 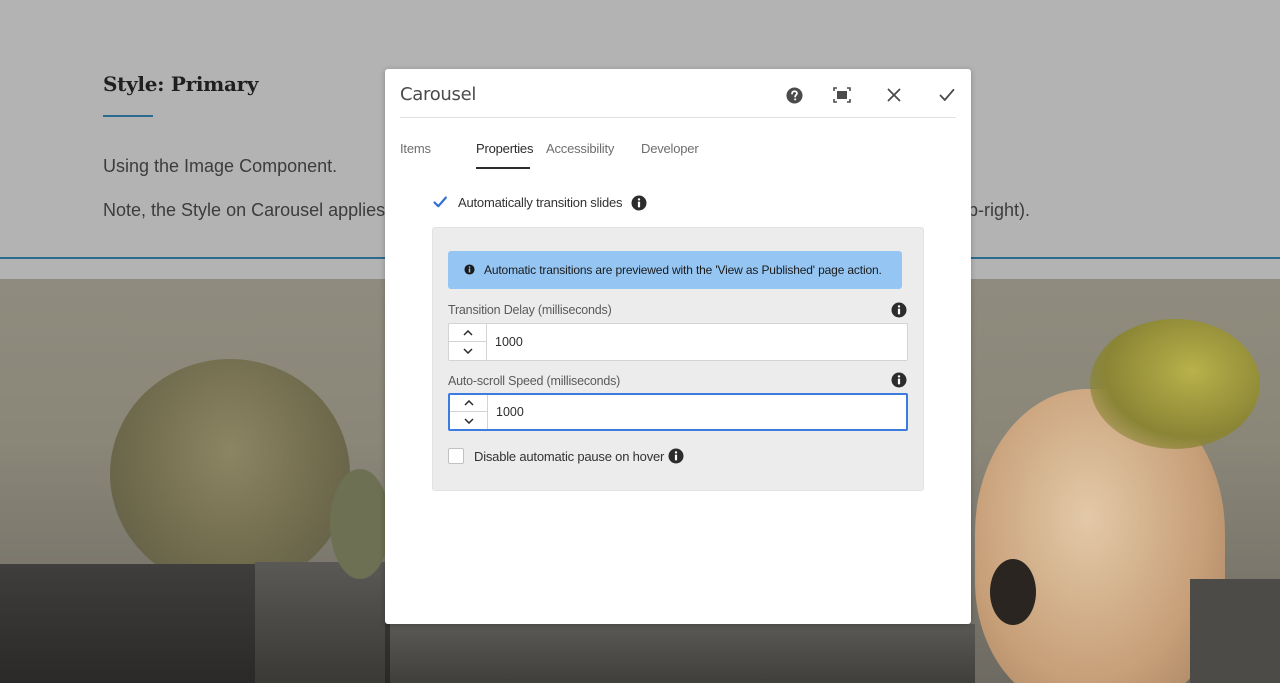 I want to click on help-icon, so click(x=794, y=95).